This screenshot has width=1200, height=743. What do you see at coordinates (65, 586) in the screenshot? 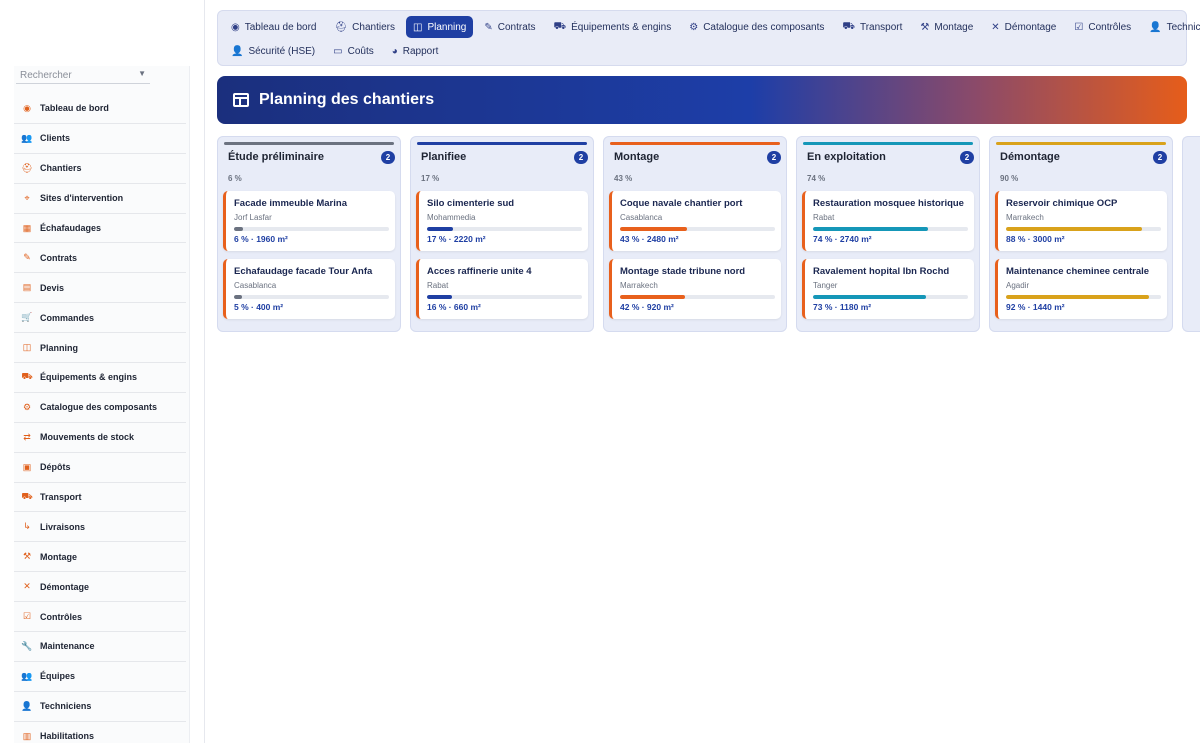
I see `sidebar-item-label: Démontage` at bounding box center [65, 586].